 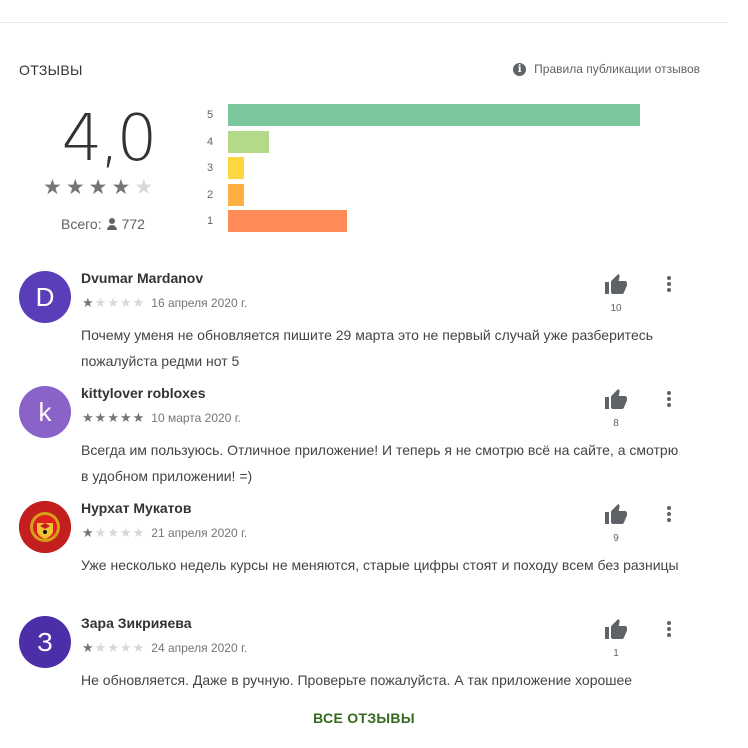 I want to click on average-rating-stars: ★ ★ ★ ★ ★, so click(x=98, y=188).